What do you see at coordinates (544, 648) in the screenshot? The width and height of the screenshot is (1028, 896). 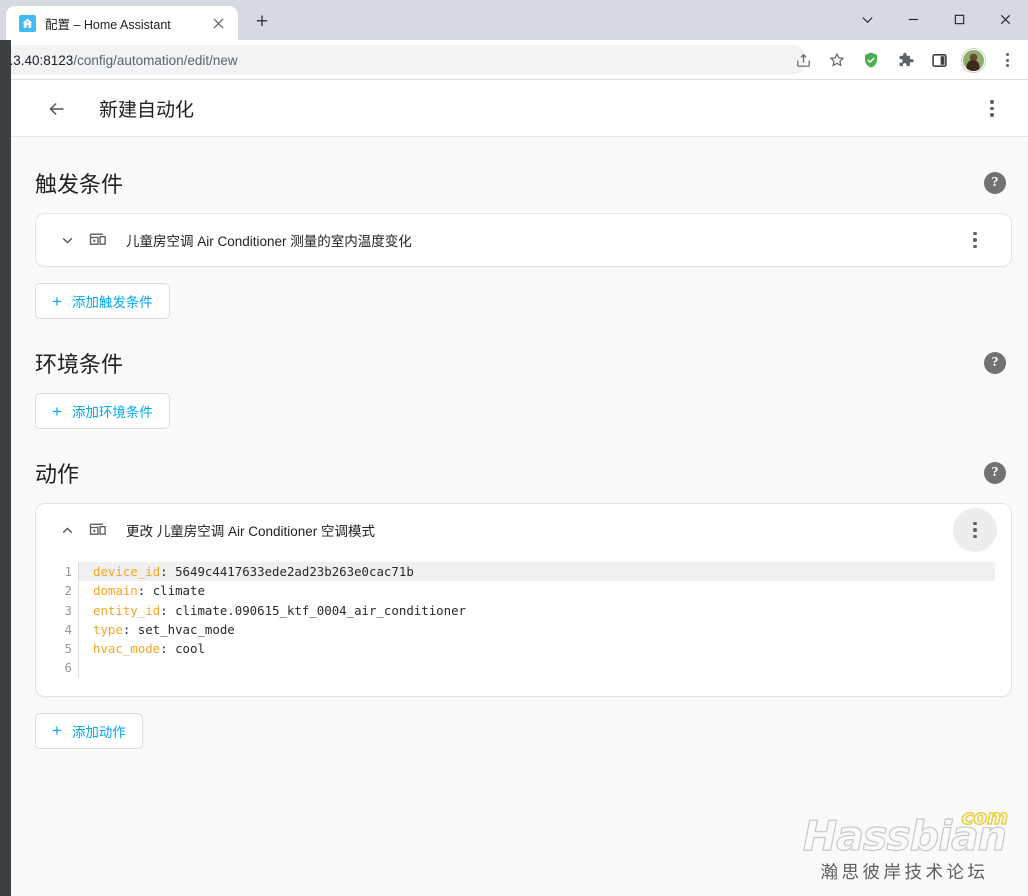 I see `yaml-line: hvac_mode: cool` at bounding box center [544, 648].